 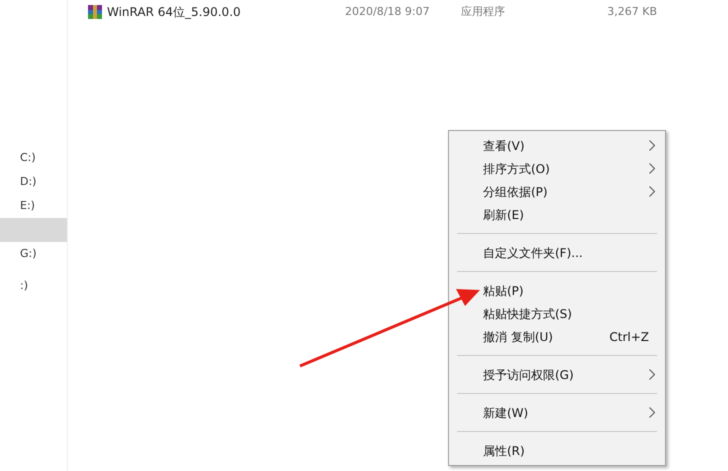 What do you see at coordinates (557, 336) in the screenshot?
I see `menu-item: 撤消 复制(U) Ctrl+Z` at bounding box center [557, 336].